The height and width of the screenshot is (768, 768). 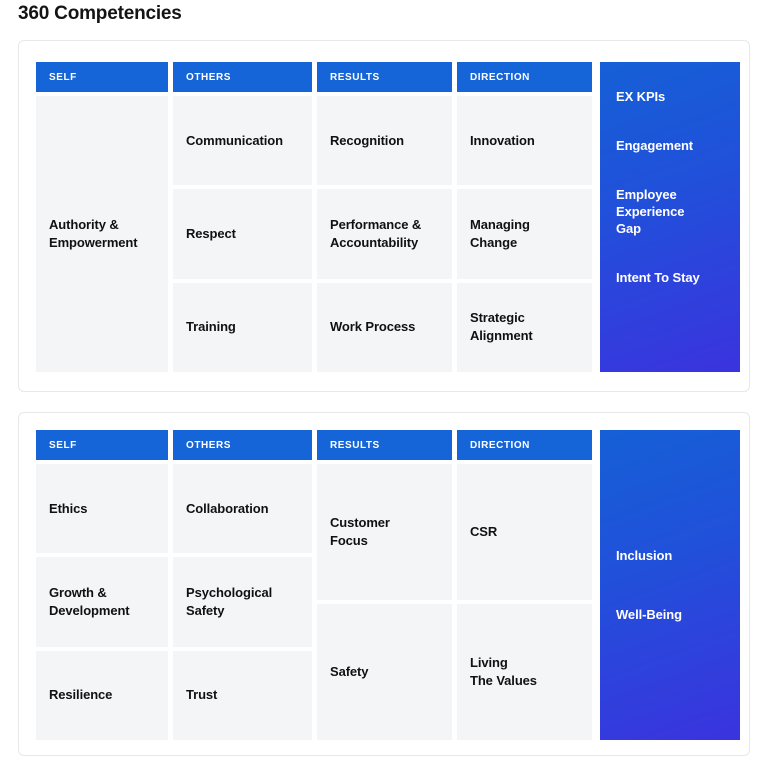 What do you see at coordinates (384, 445) in the screenshot?
I see `column-header-results-addon: RESULTS` at bounding box center [384, 445].